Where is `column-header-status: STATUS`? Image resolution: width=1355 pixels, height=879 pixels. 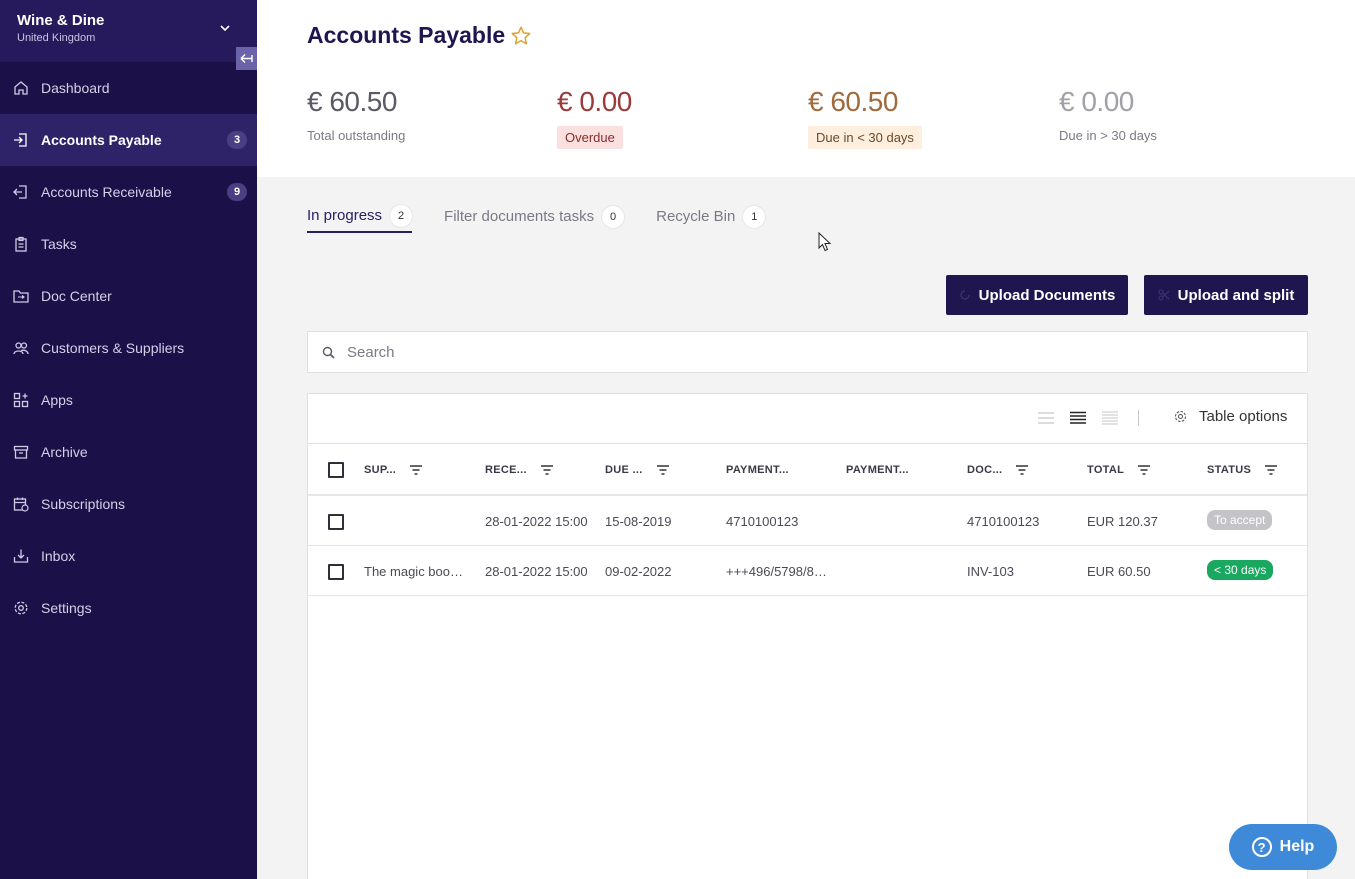
column-header-status: STATUS is located at coordinates (1242, 470).